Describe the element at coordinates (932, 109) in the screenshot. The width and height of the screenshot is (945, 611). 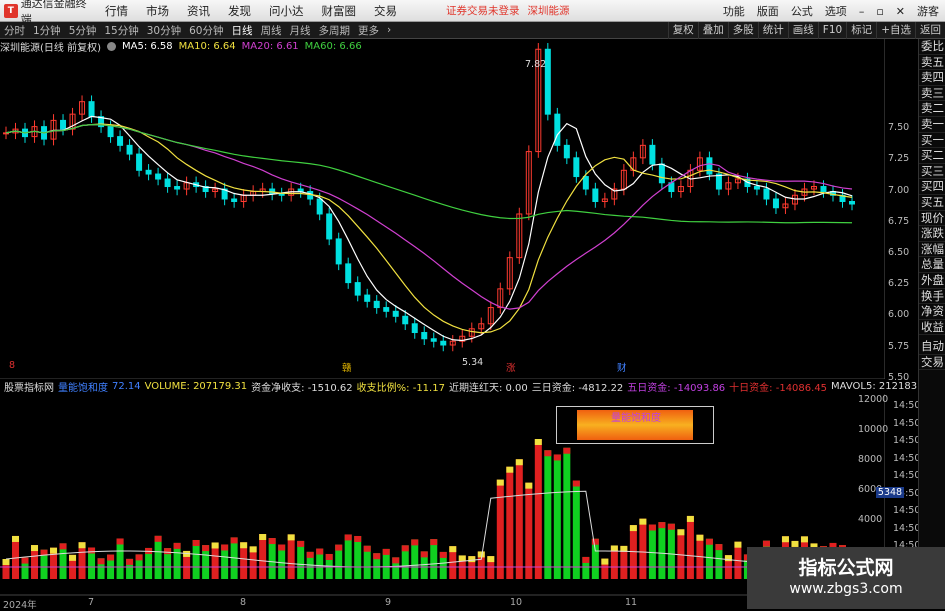
I see `sidebar-item: 卖二` at that location.